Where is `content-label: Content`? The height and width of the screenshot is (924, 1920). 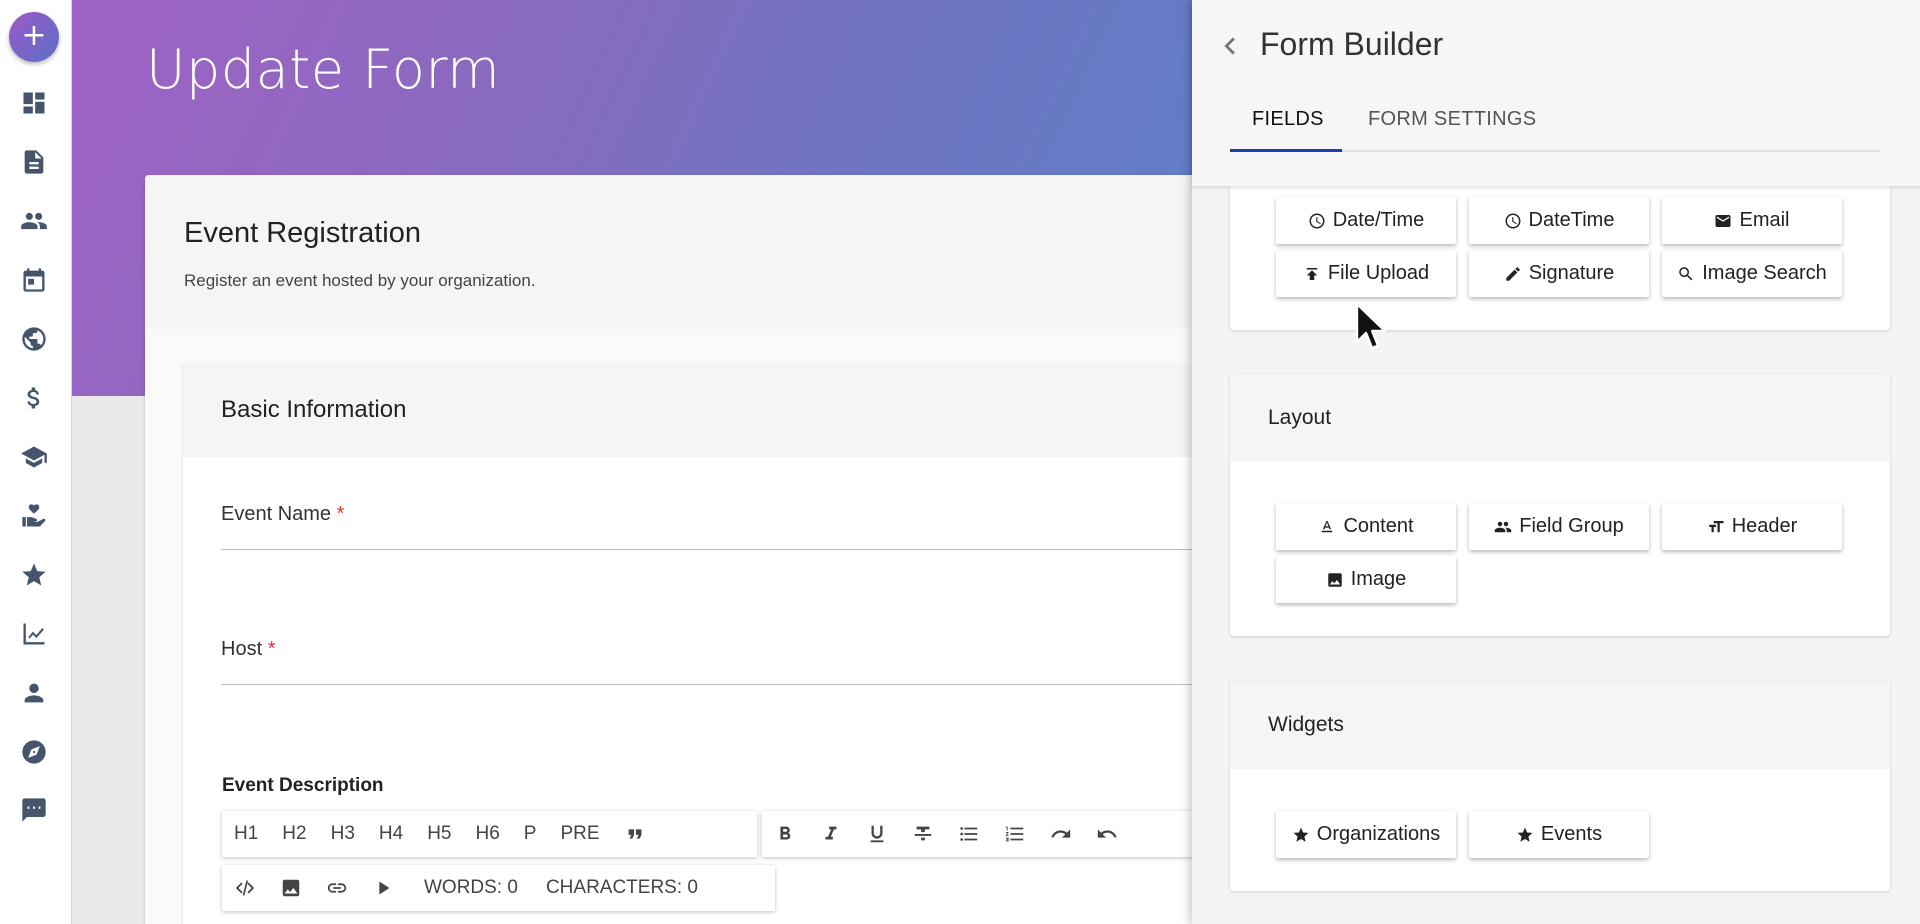 content-label: Content is located at coordinates (1378, 526).